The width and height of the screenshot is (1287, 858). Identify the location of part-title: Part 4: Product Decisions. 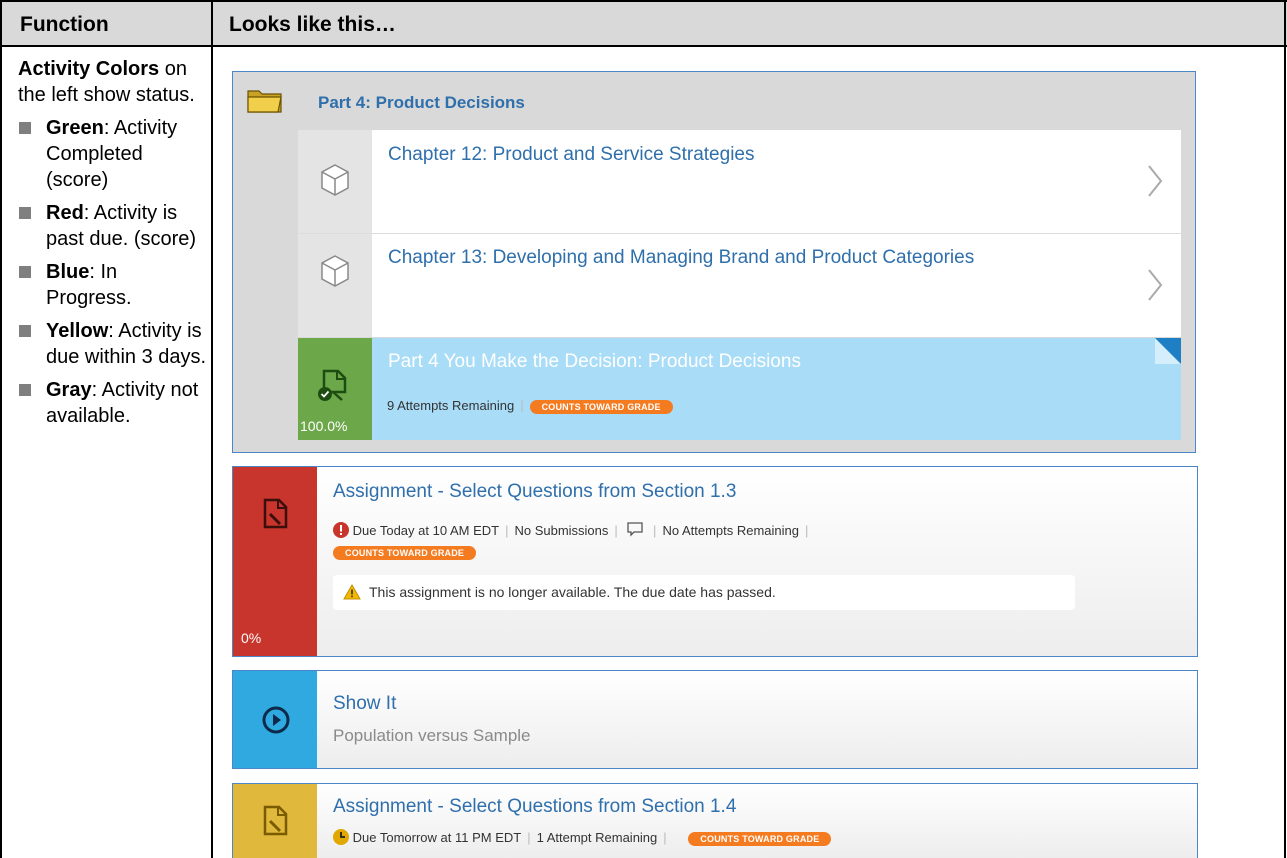
(421, 103).